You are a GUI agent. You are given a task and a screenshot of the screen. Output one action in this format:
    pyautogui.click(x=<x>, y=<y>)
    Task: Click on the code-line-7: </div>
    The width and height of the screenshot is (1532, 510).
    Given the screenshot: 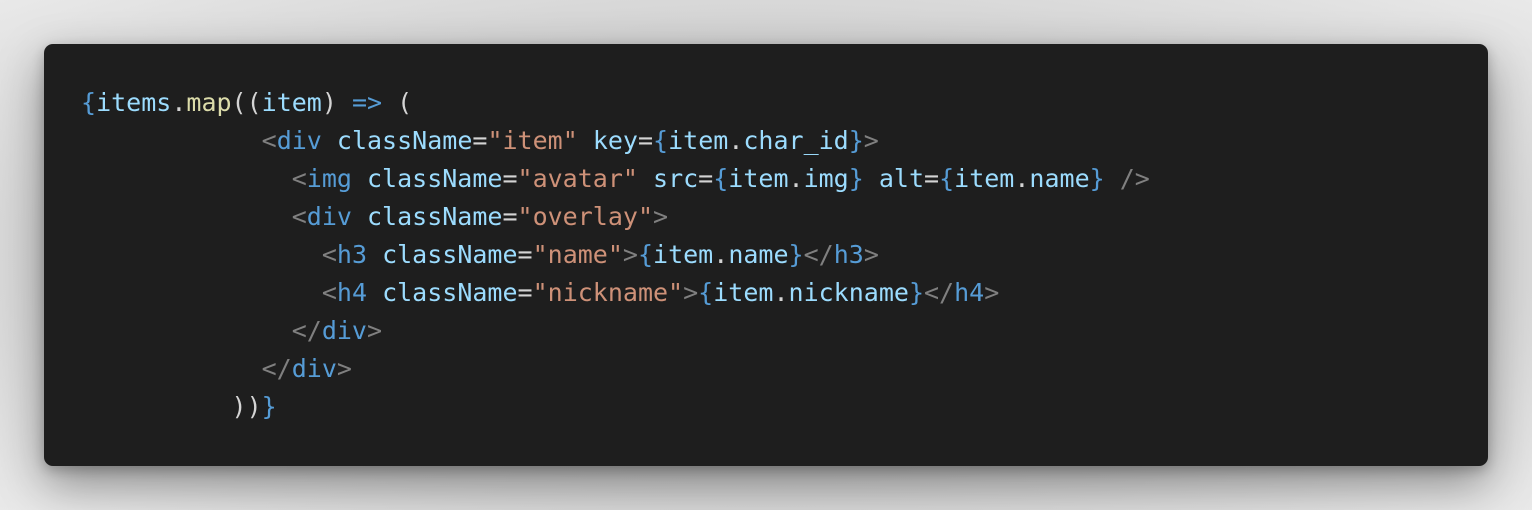 What is the action you would take?
    pyautogui.click(x=615, y=331)
    